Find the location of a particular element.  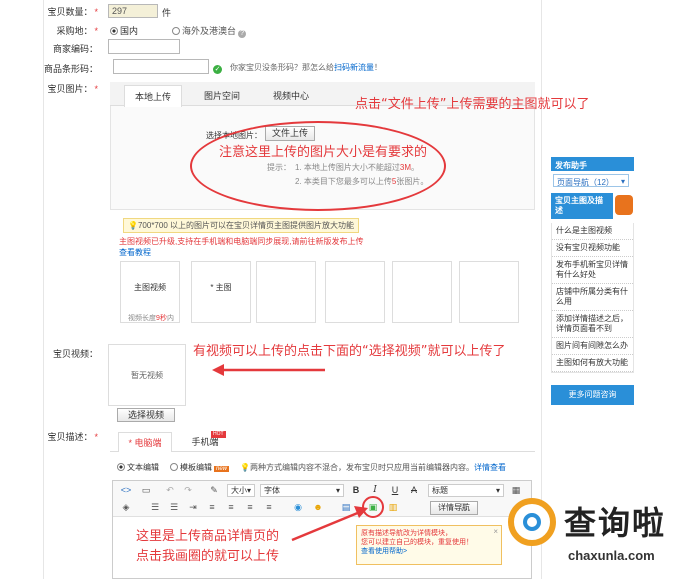

annotation-arrows is located at coordinates (290, 453).